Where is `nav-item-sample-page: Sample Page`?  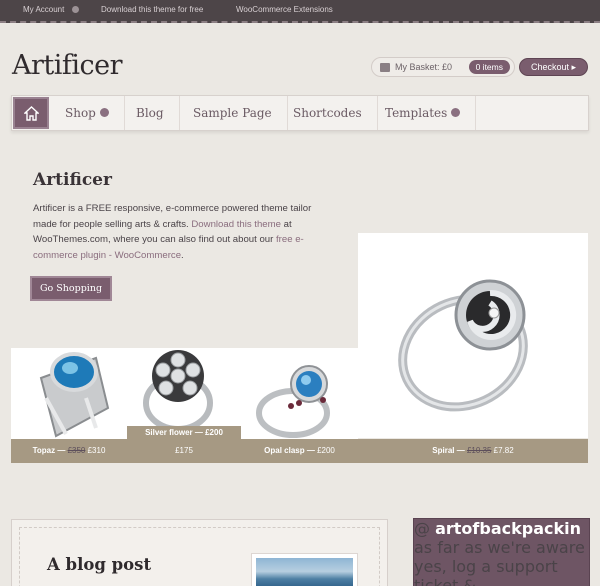
nav-item-sample-page: Sample Page is located at coordinates (233, 113).